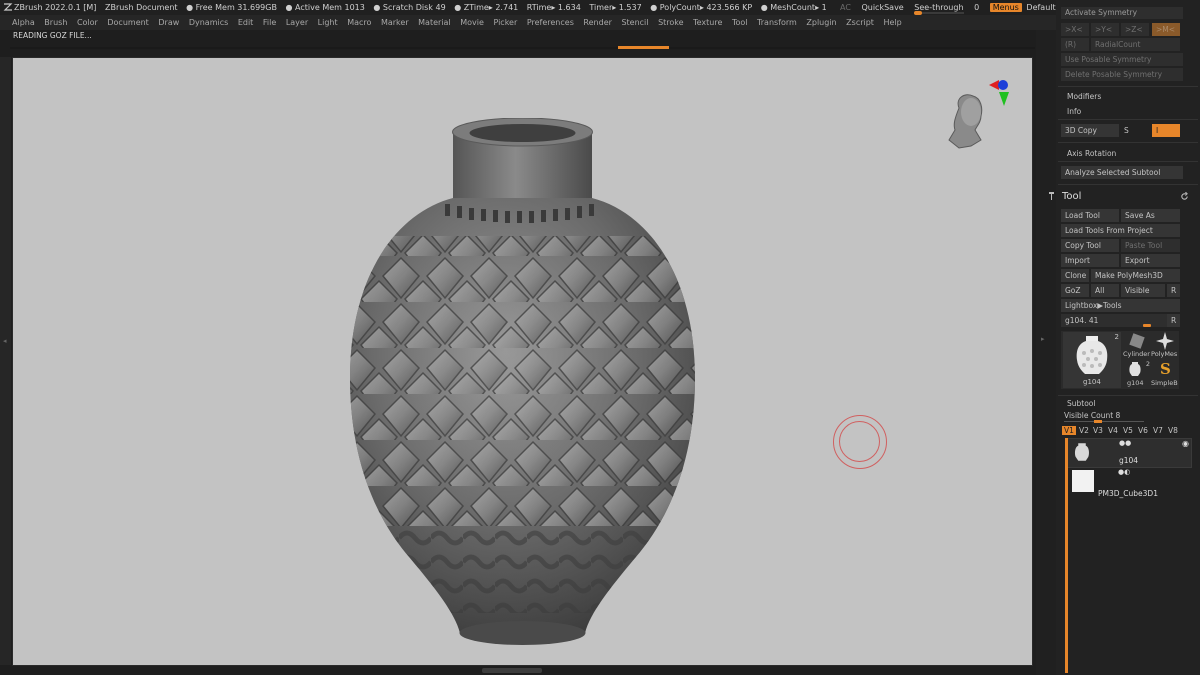 This screenshot has width=1200, height=675. What do you see at coordinates (1185, 443) in the screenshot?
I see `subtool-eye-icon: ◉` at bounding box center [1185, 443].